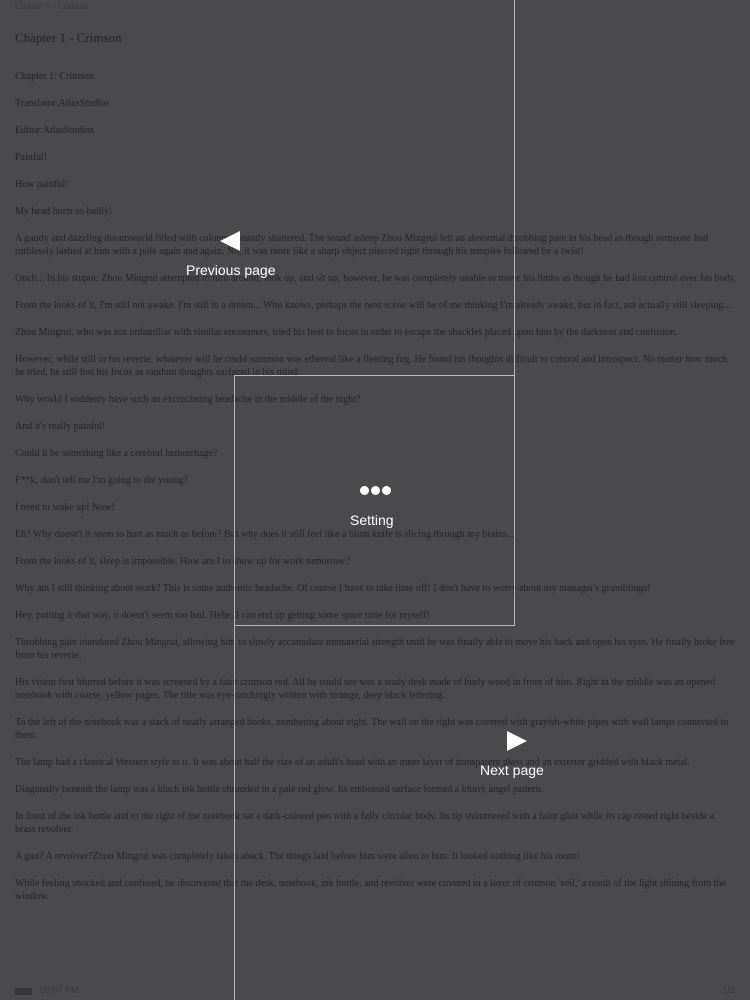  I want to click on battery-icon, so click(23, 991).